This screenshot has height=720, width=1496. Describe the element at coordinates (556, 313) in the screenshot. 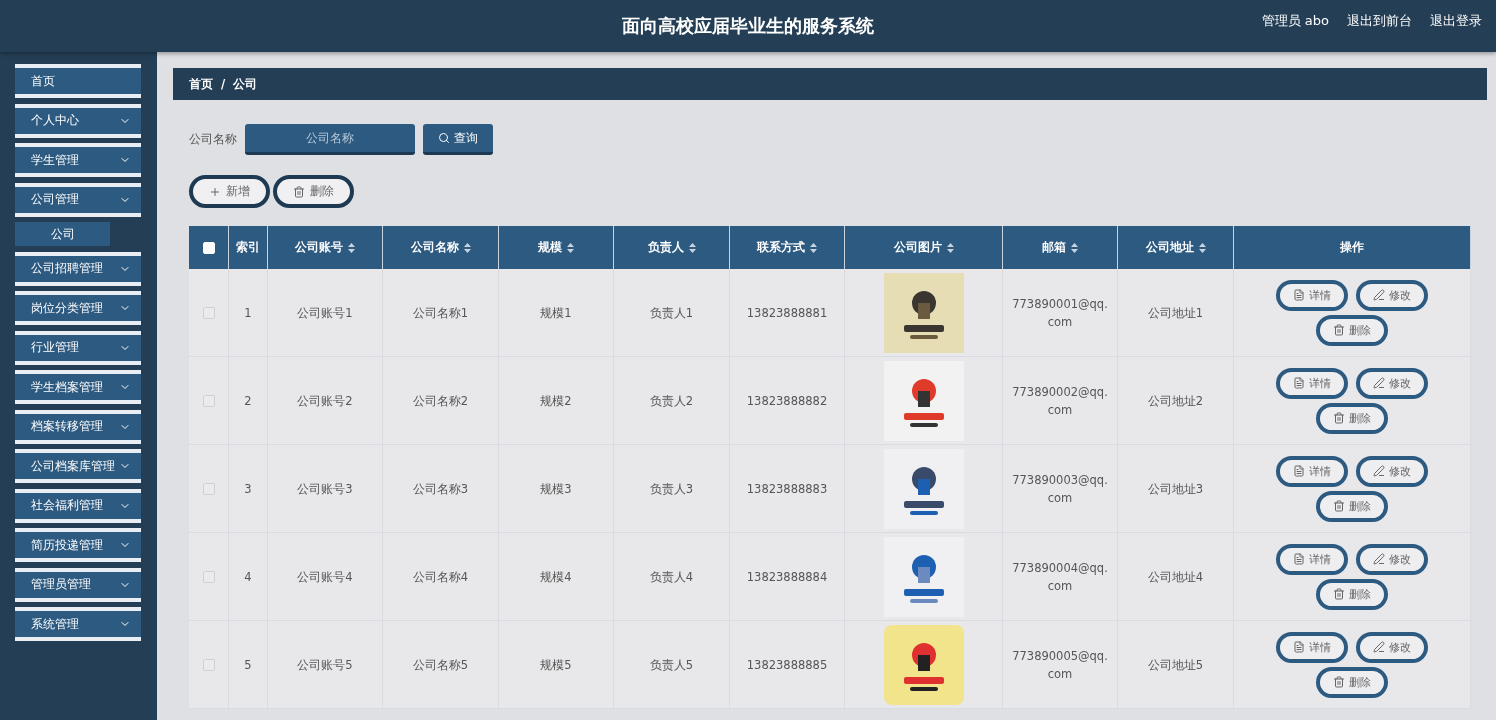

I see `table-cell-text: 规模1` at that location.